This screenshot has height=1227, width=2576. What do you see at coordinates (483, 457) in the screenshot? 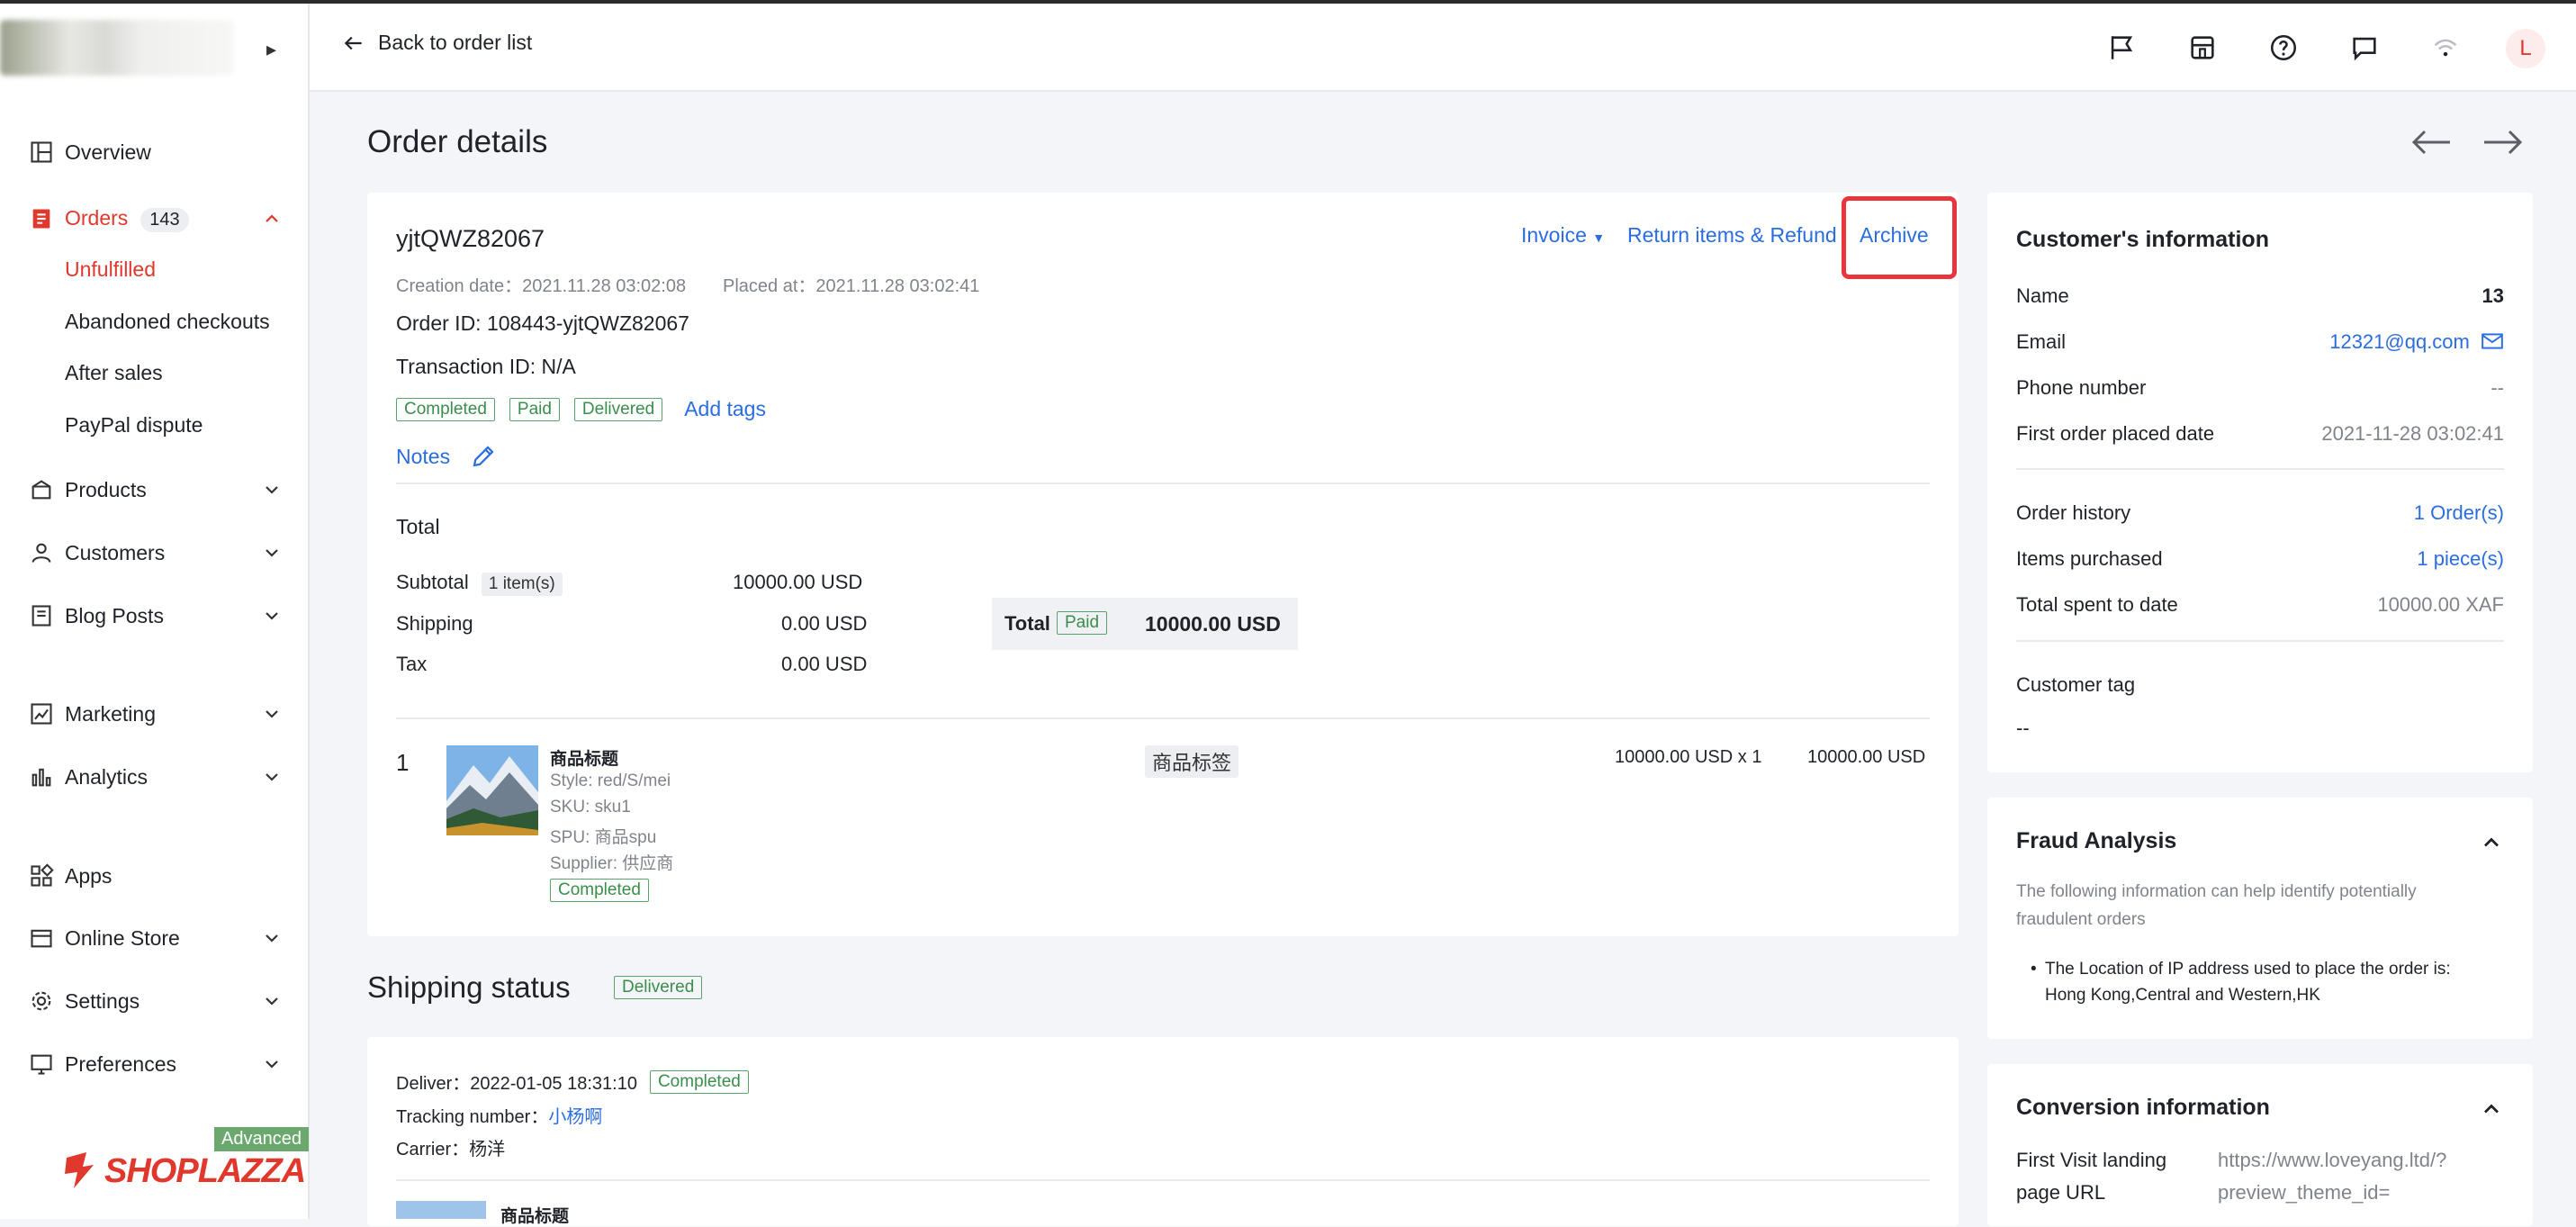
I see `pencil-icon` at bounding box center [483, 457].